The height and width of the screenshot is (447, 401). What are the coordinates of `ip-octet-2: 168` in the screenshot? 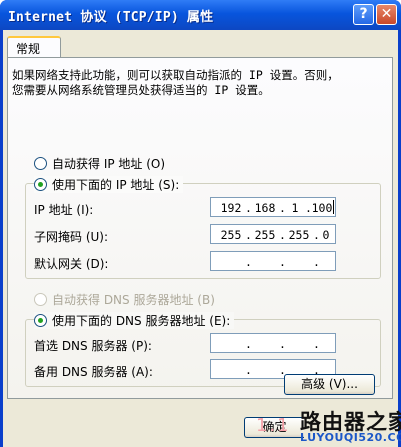 It's located at (265, 208).